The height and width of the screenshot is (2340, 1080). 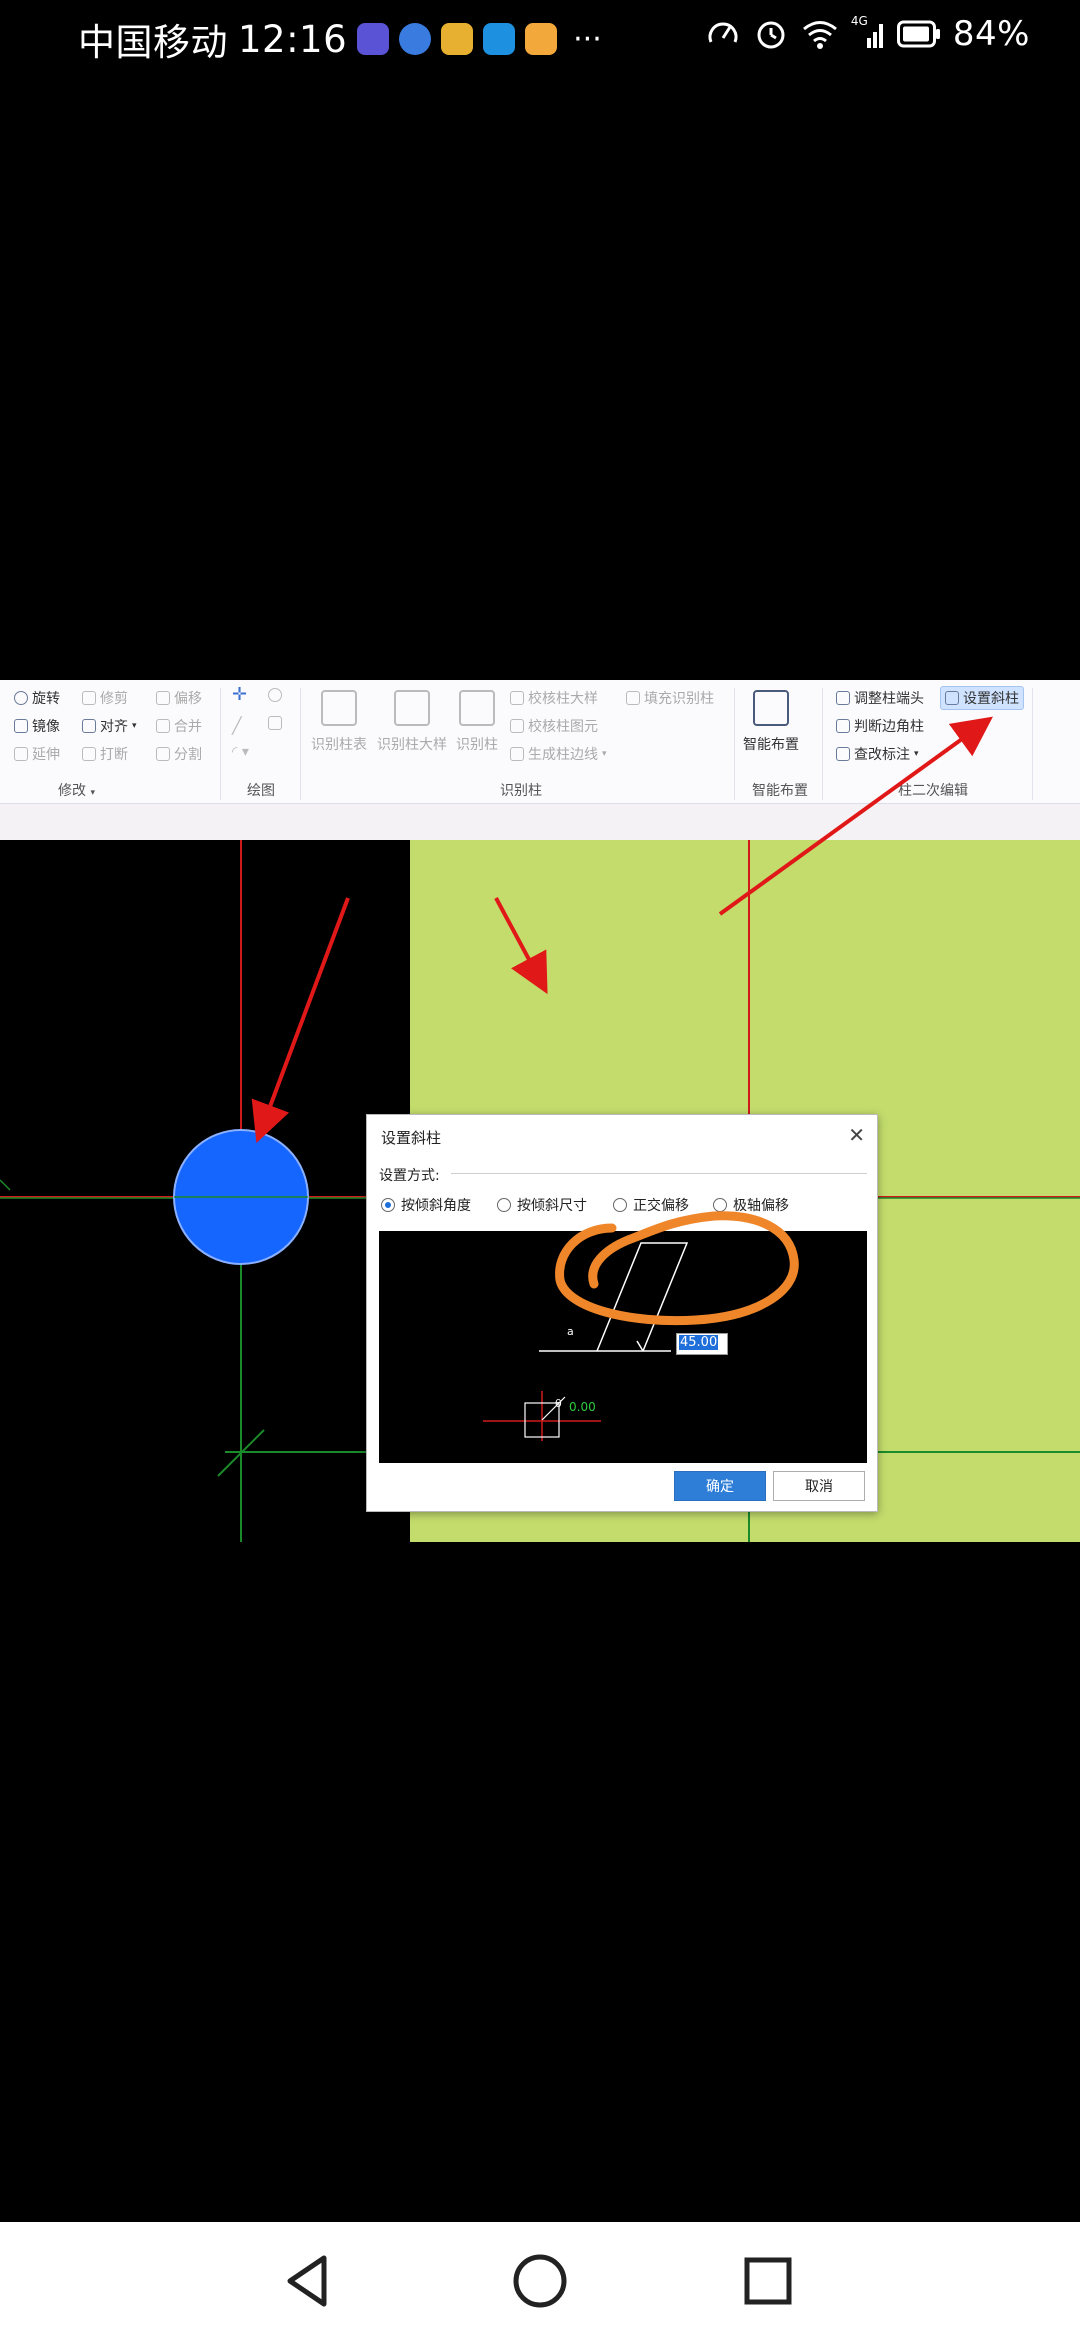 I want to click on radio-selected-icon, so click(x=388, y=1205).